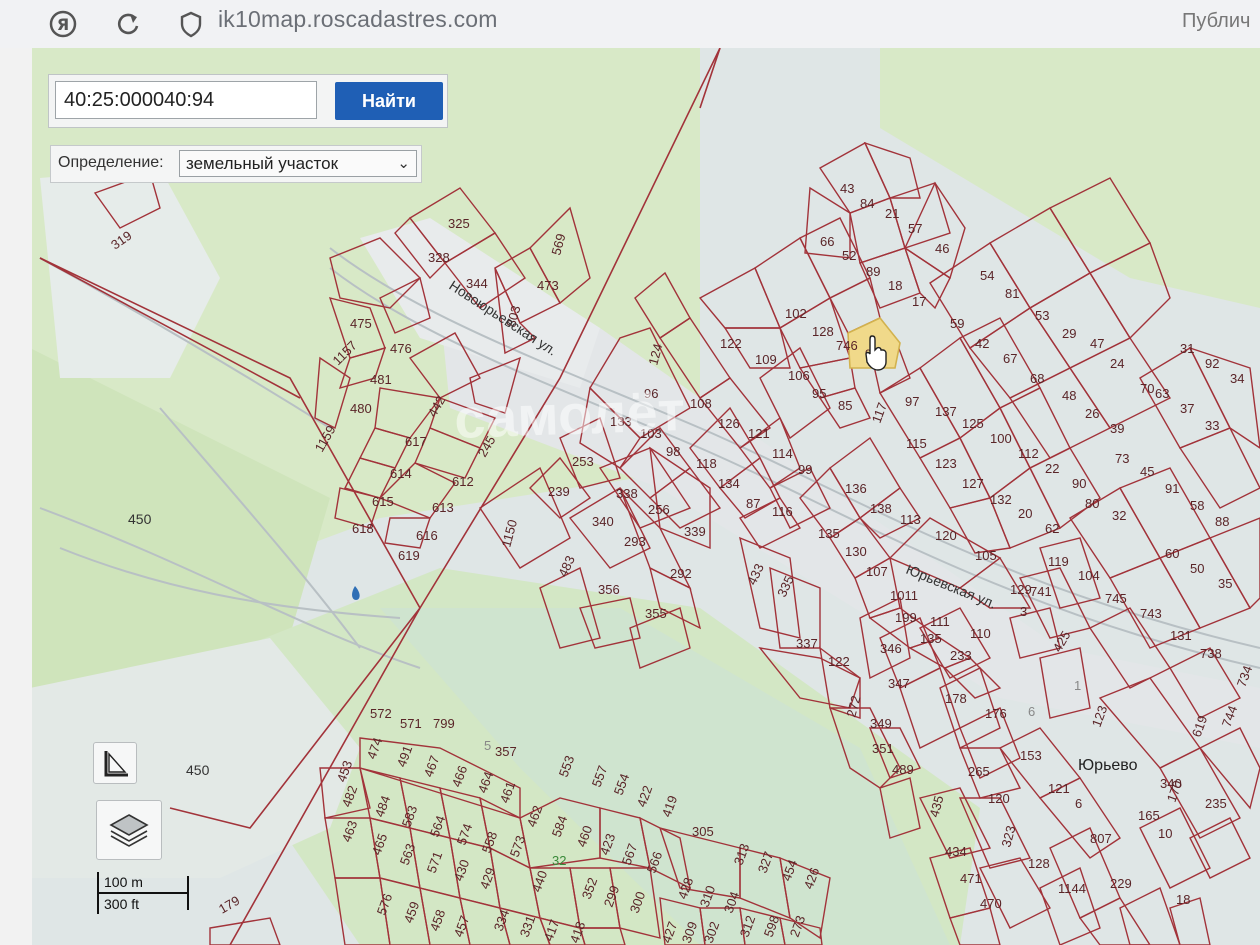 The width and height of the screenshot is (1260, 945). I want to click on svg-text: 108, so click(701, 403).